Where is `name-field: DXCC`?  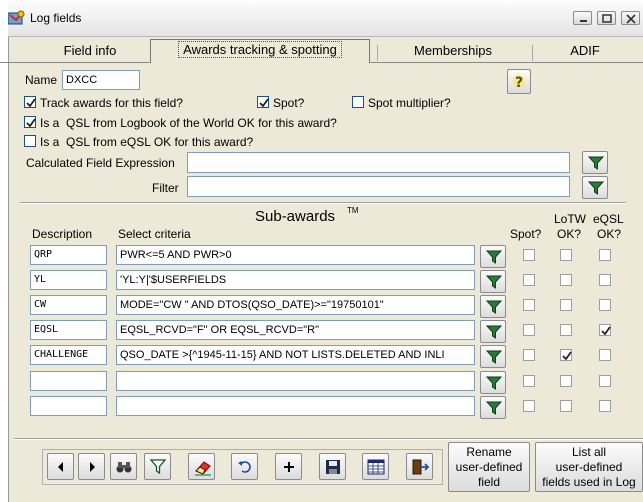
name-field: DXCC is located at coordinates (101, 80).